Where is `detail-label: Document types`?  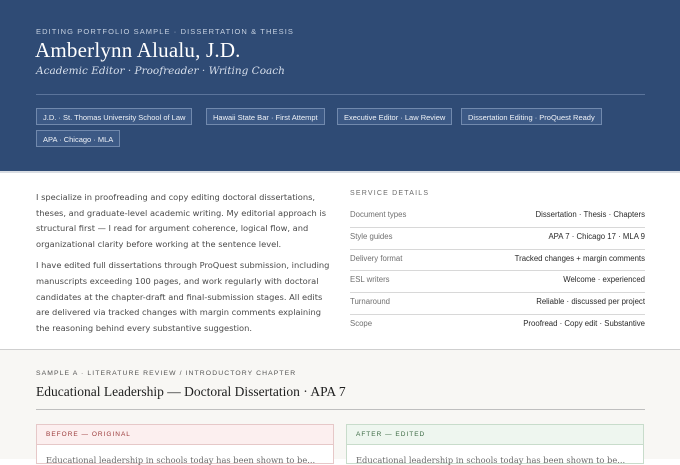 detail-label: Document types is located at coordinates (378, 214).